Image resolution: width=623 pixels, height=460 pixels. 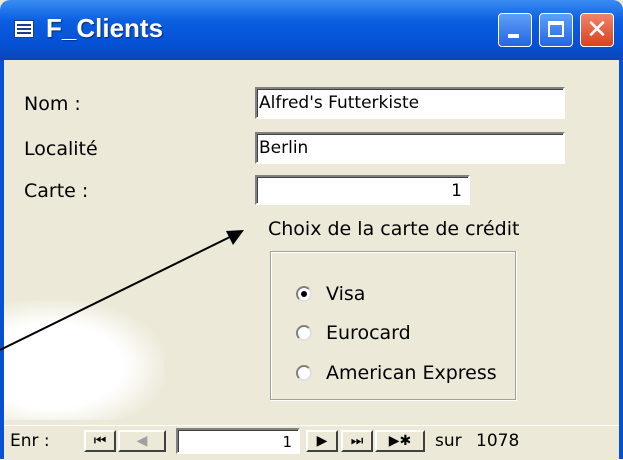 I want to click on annotation-arrow, so click(x=122, y=290).